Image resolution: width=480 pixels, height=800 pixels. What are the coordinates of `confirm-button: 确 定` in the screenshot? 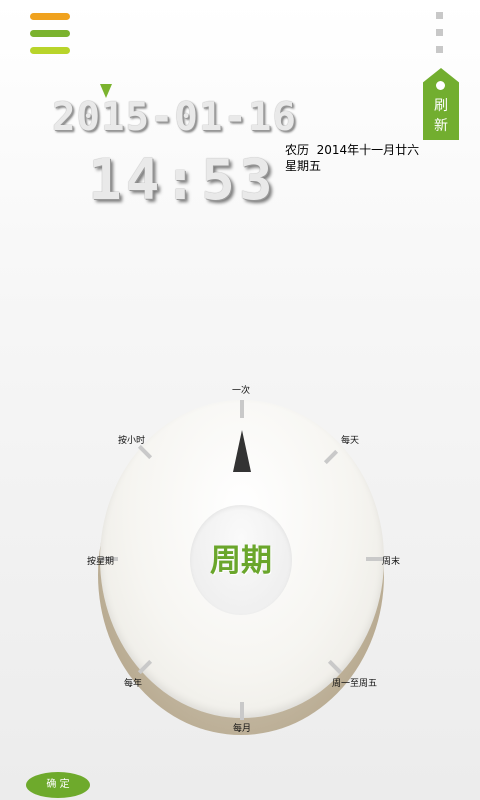 It's located at (58, 785).